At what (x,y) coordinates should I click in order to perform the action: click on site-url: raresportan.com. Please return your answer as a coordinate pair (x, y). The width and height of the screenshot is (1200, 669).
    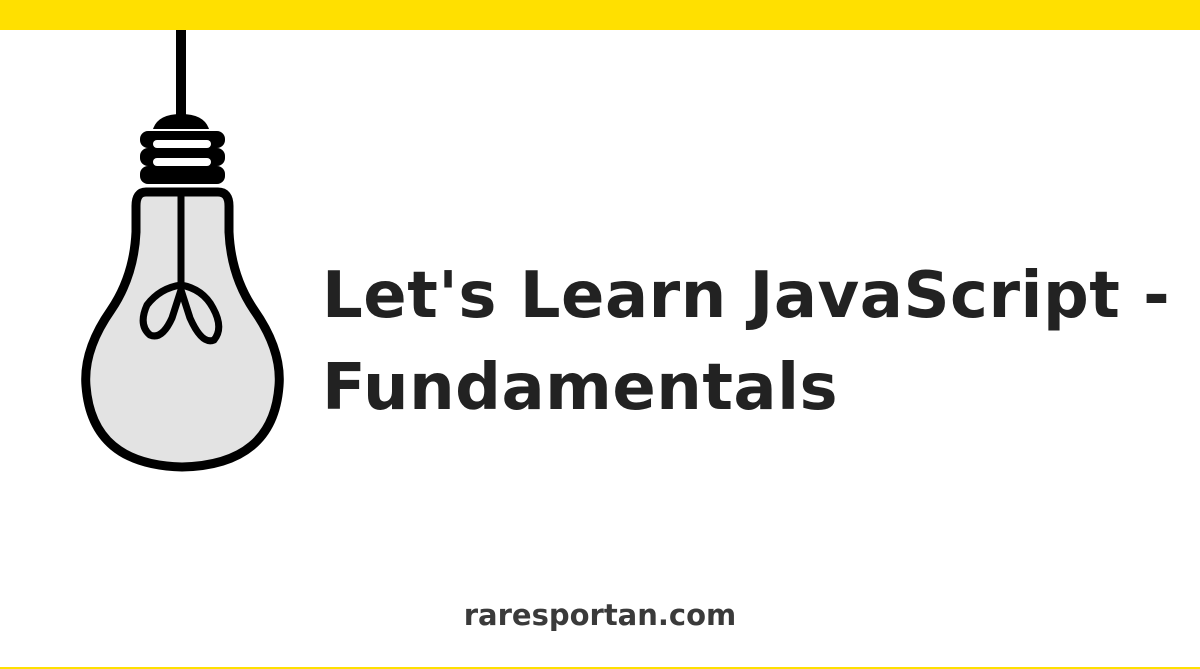
    Looking at the image, I should click on (600, 615).